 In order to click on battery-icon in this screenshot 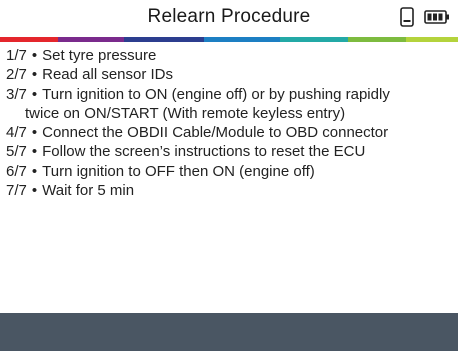, I will do `click(437, 19)`.